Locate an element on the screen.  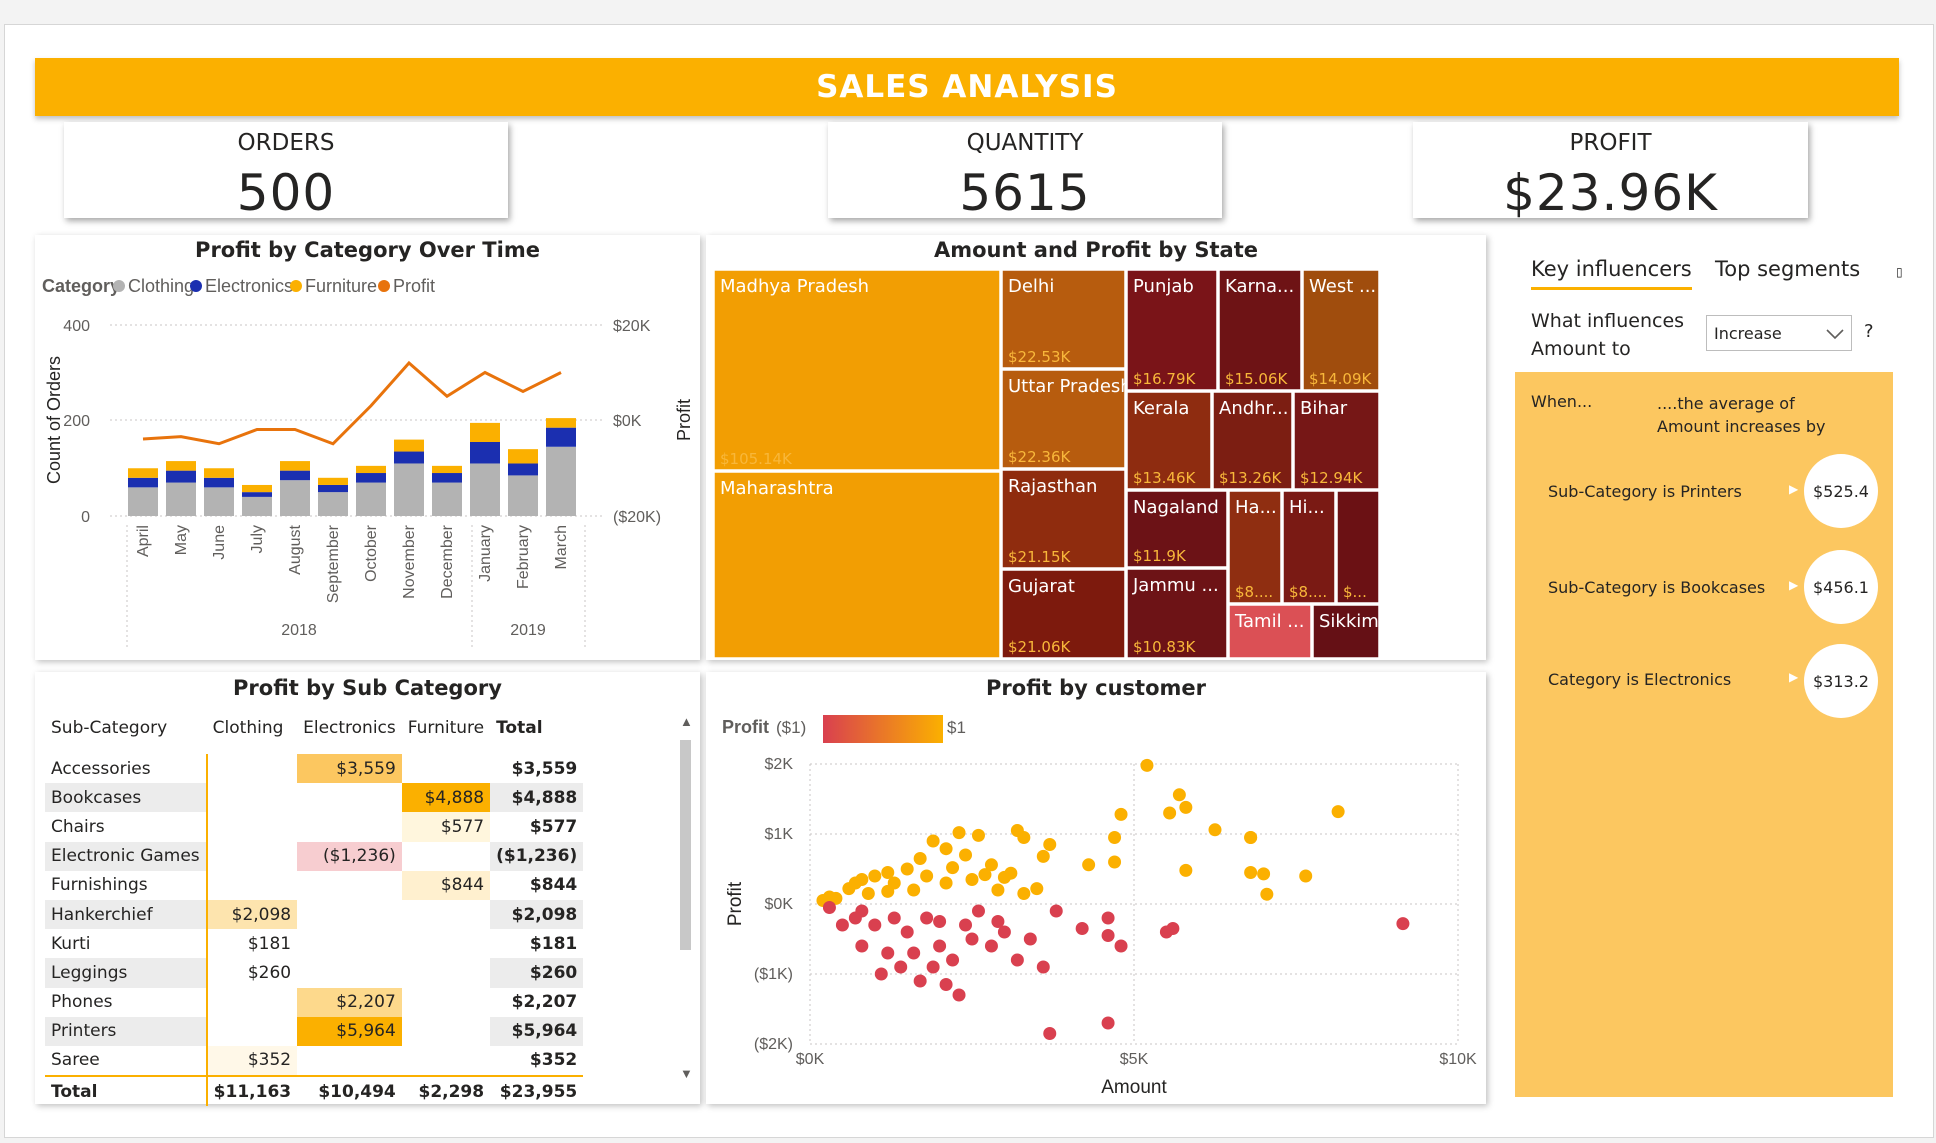
x-tick-label: December is located at coordinates (447, 561).